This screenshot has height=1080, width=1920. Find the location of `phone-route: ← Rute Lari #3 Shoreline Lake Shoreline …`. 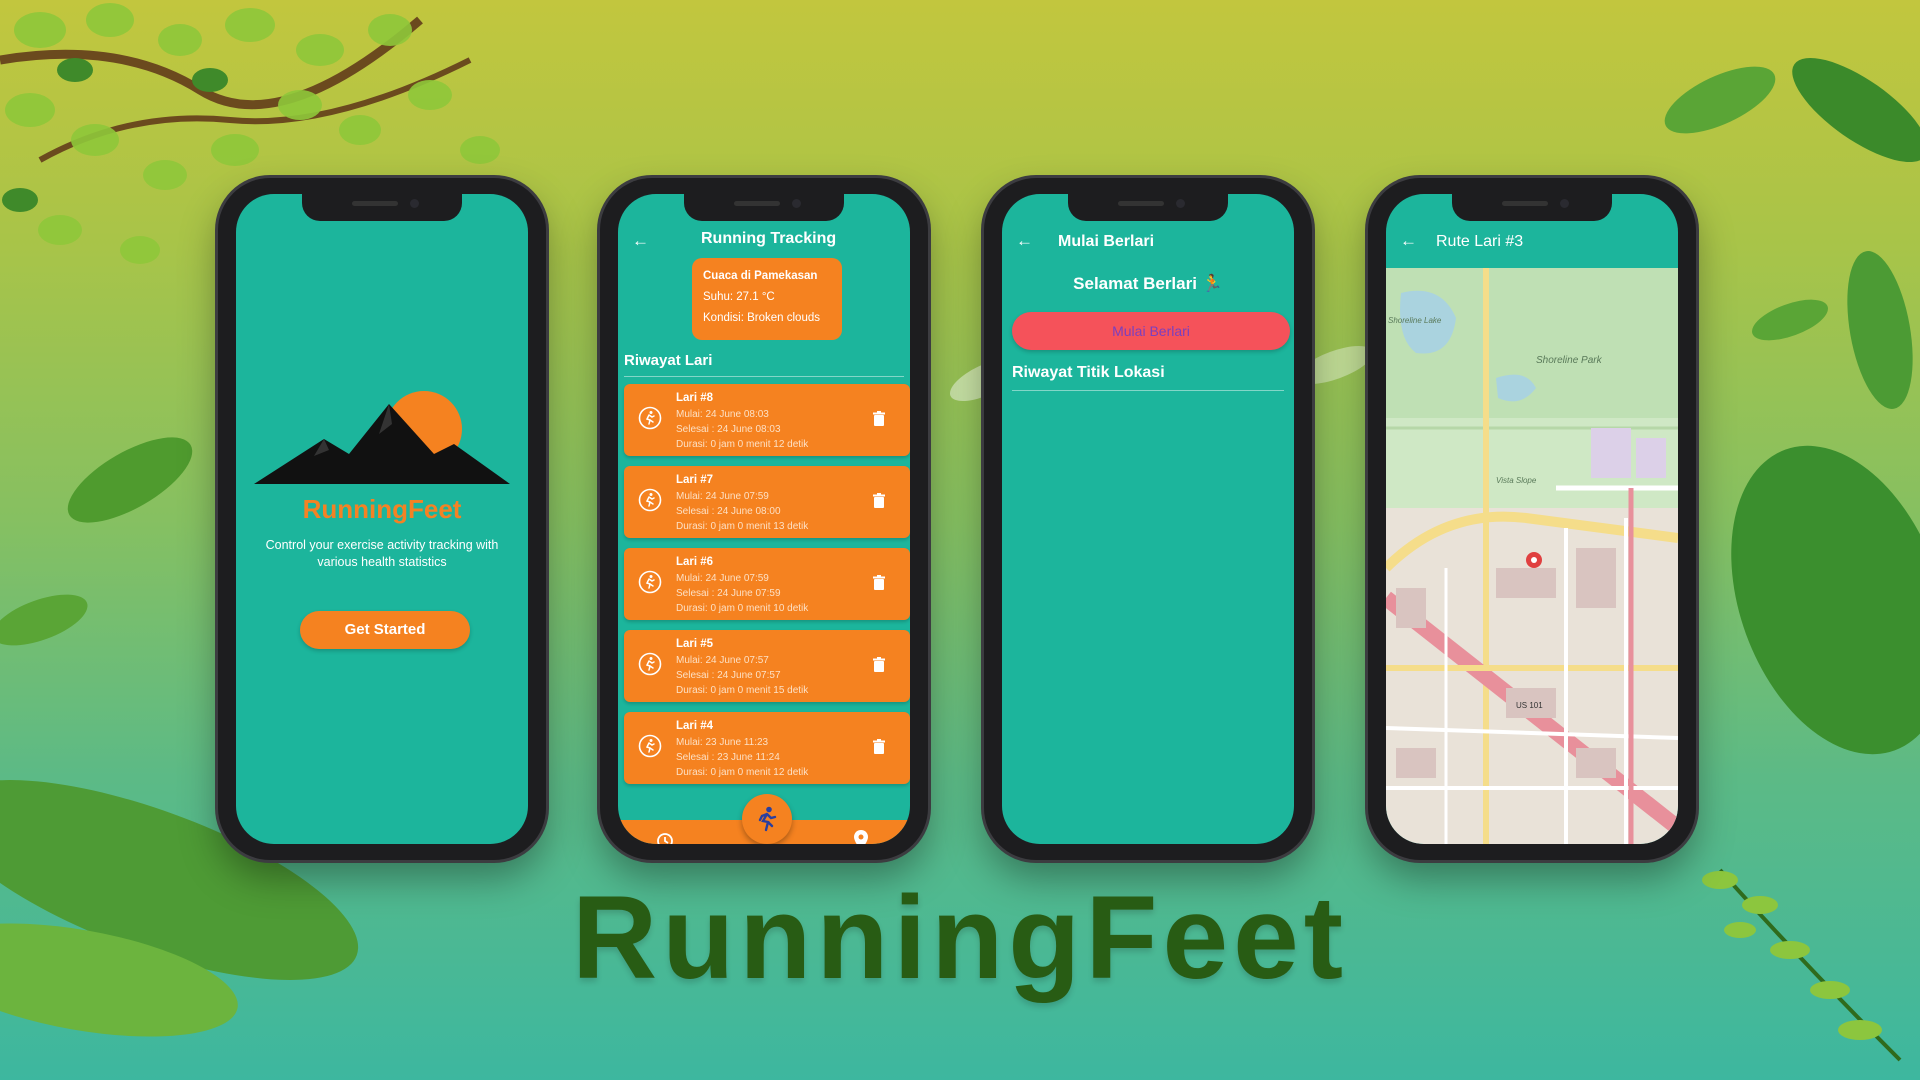

phone-route: ← Rute Lari #3 Shoreline Lake Shoreline … is located at coordinates (1532, 519).